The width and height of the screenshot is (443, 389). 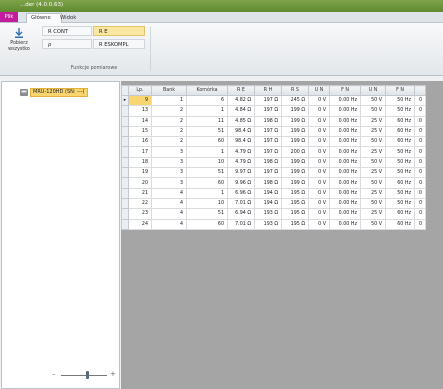 I want to click on cell-re: 4.79 Ω, so click(x=241, y=162).